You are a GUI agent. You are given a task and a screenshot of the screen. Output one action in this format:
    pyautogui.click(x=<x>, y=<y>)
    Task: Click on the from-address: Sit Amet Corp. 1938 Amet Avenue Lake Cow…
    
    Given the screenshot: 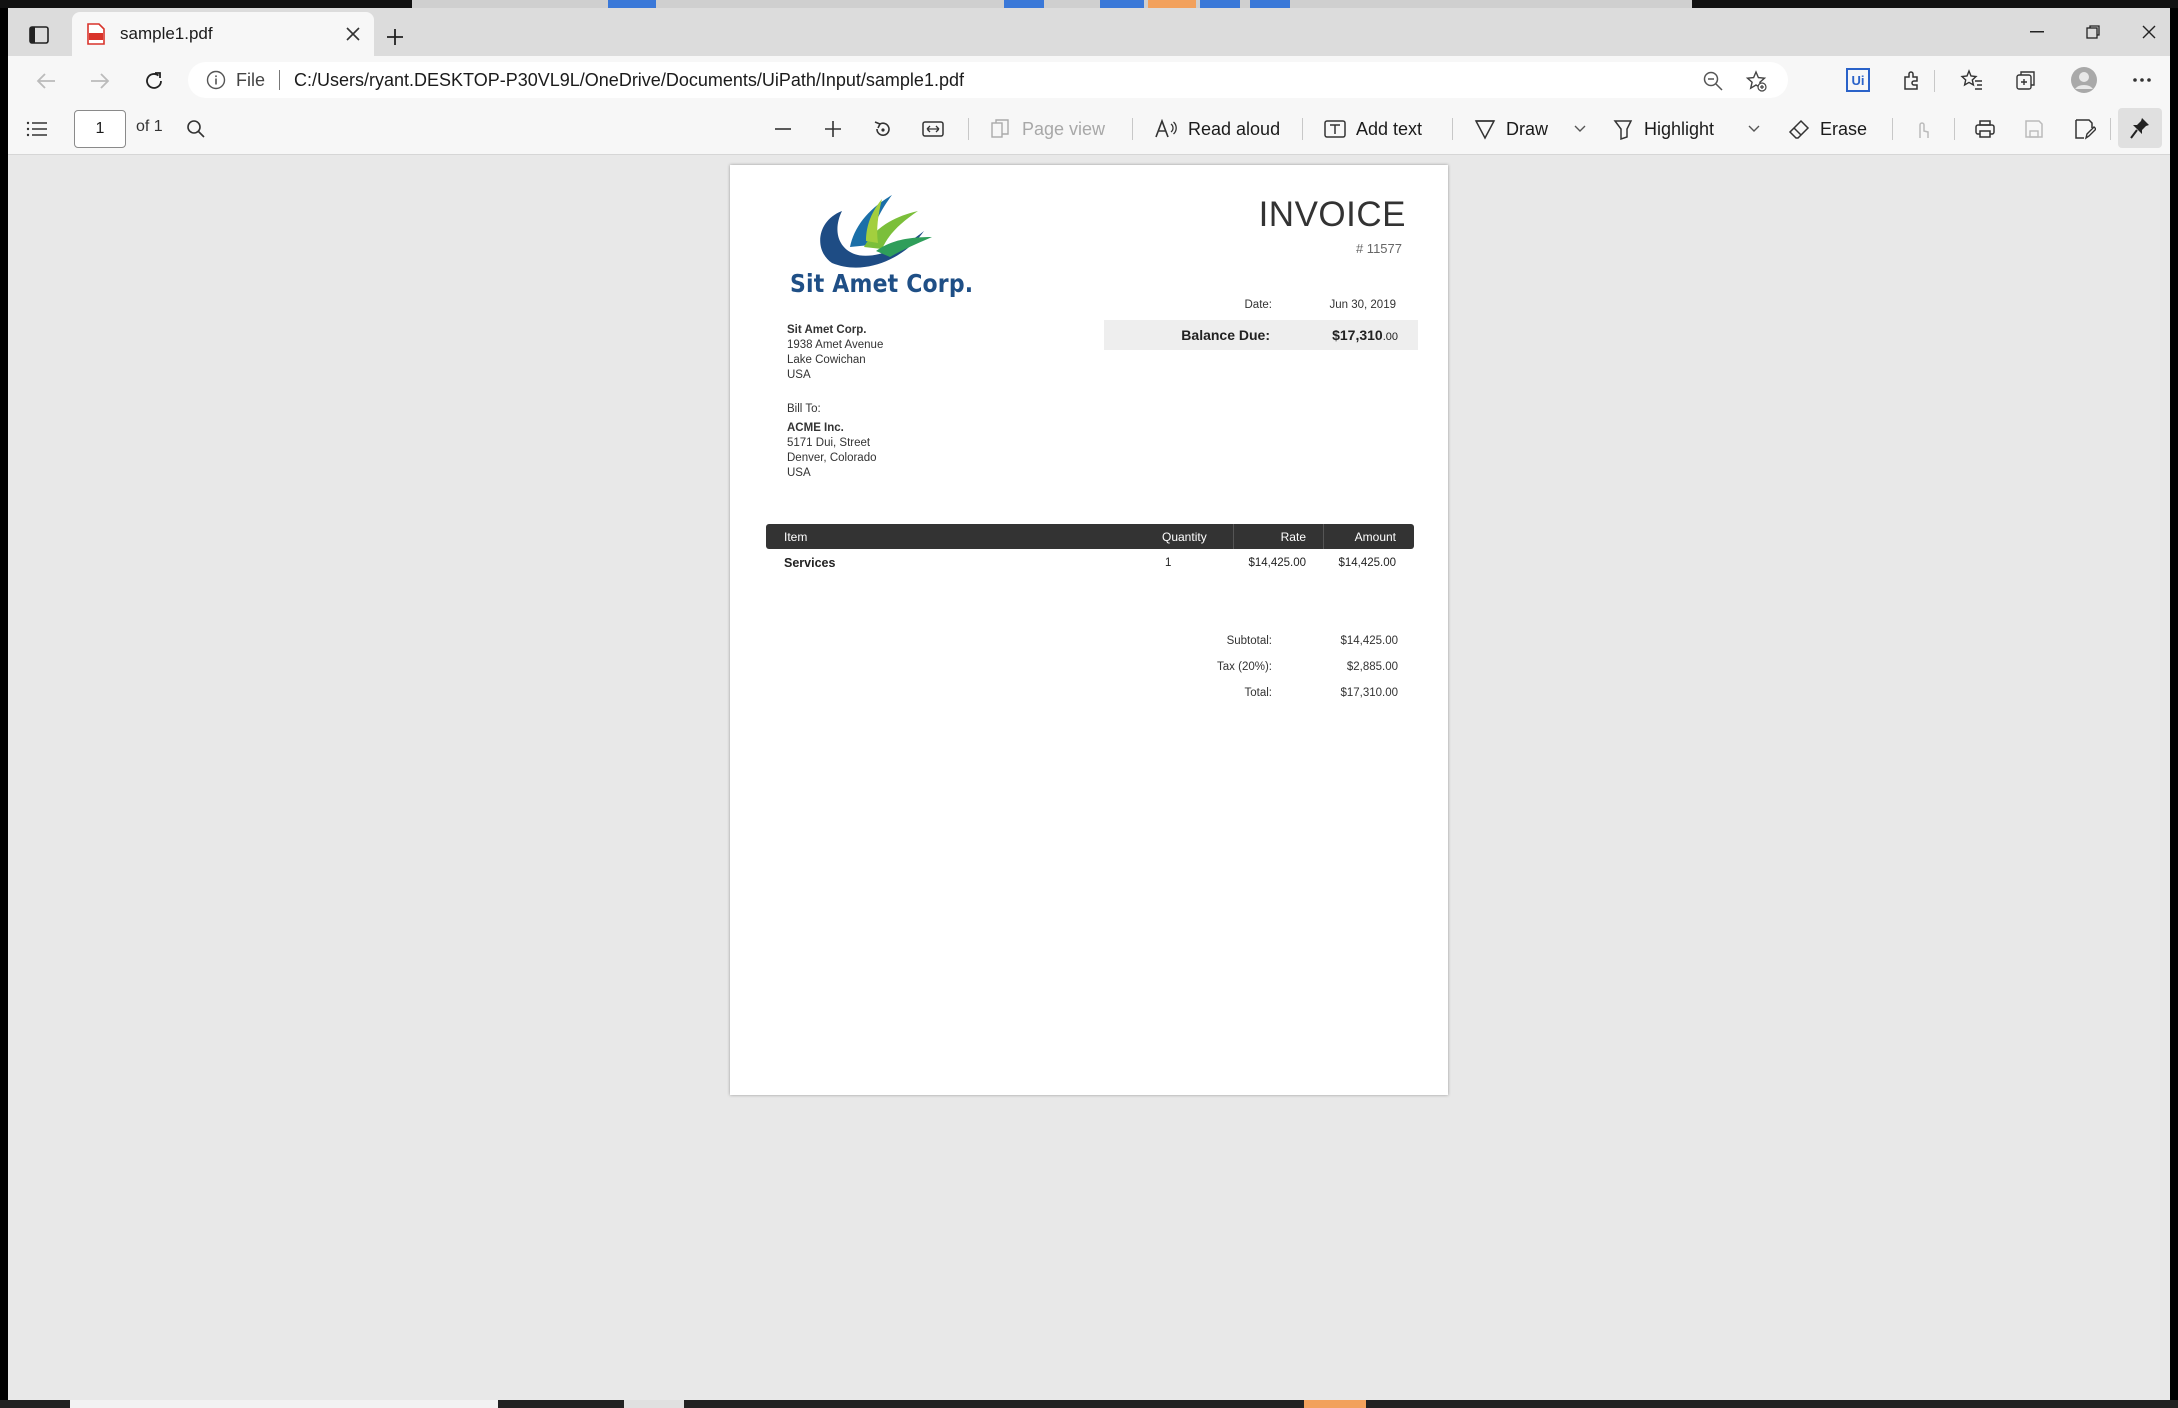 What is the action you would take?
    pyautogui.click(x=835, y=353)
    